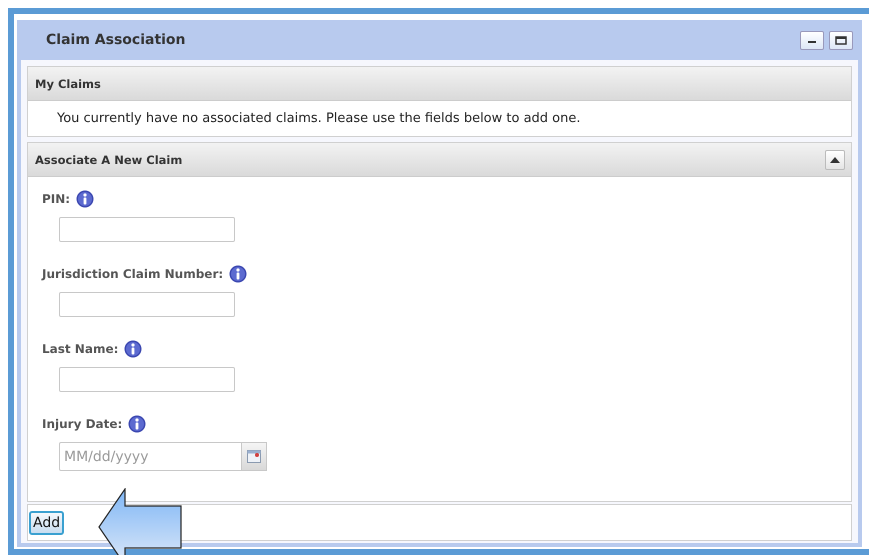 This screenshot has height=558, width=869. Describe the element at coordinates (812, 40) in the screenshot. I see `minimize-button` at that location.